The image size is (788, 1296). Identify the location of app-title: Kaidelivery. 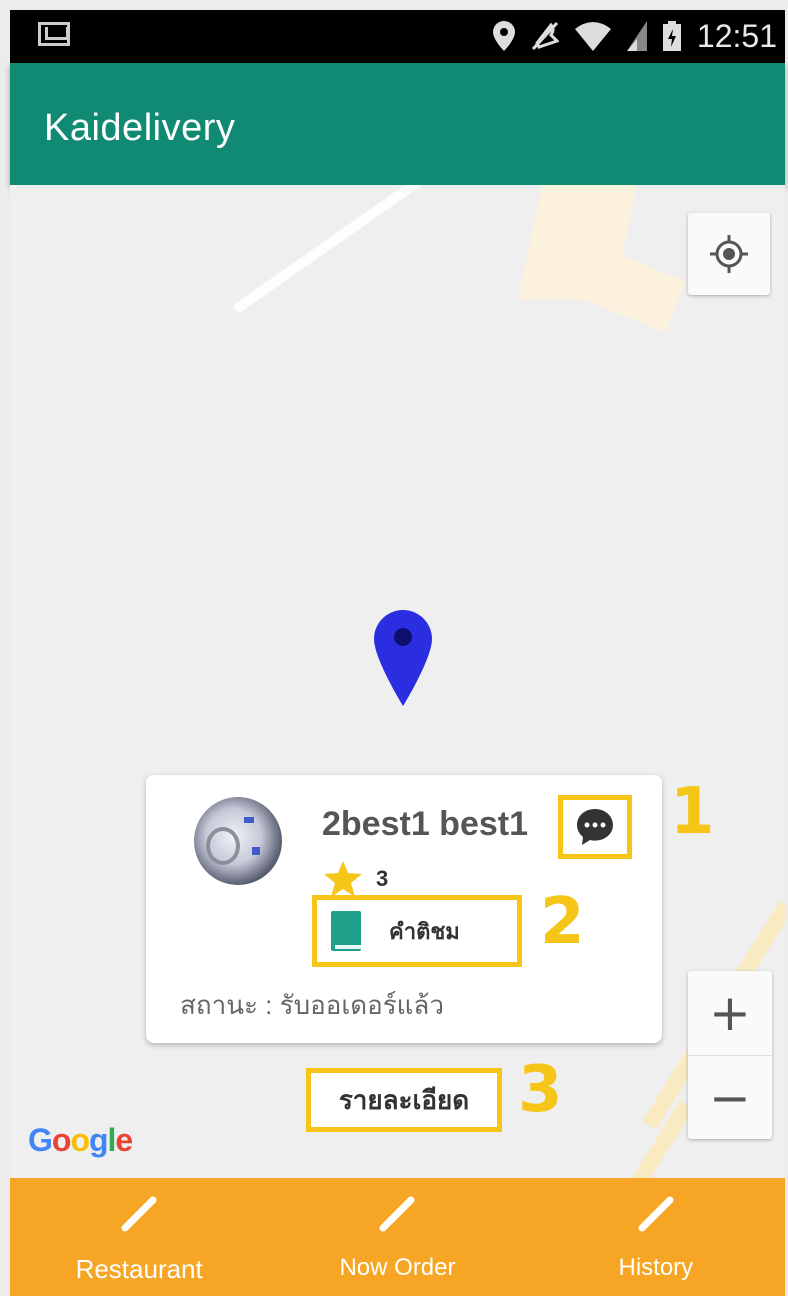
(140, 128).